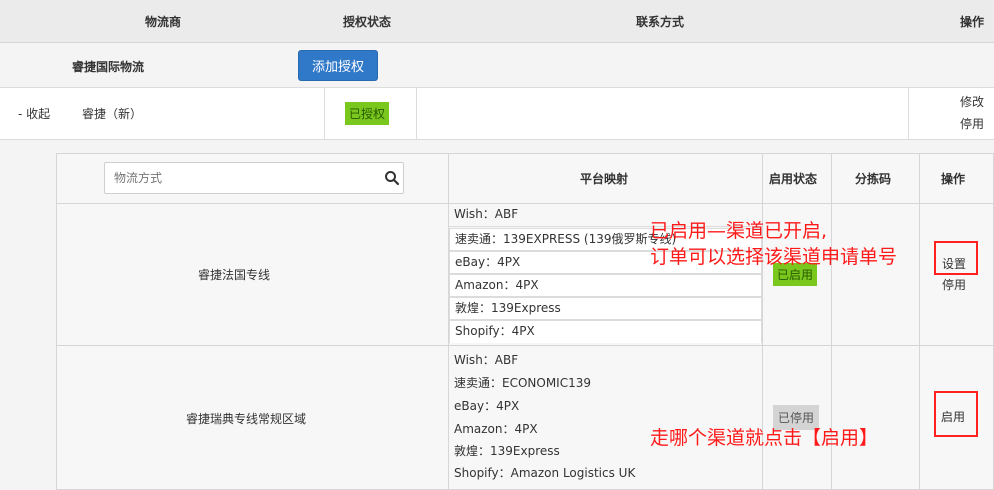 This screenshot has width=994, height=490. I want to click on disable-channel-link: 停用, so click(954, 284).